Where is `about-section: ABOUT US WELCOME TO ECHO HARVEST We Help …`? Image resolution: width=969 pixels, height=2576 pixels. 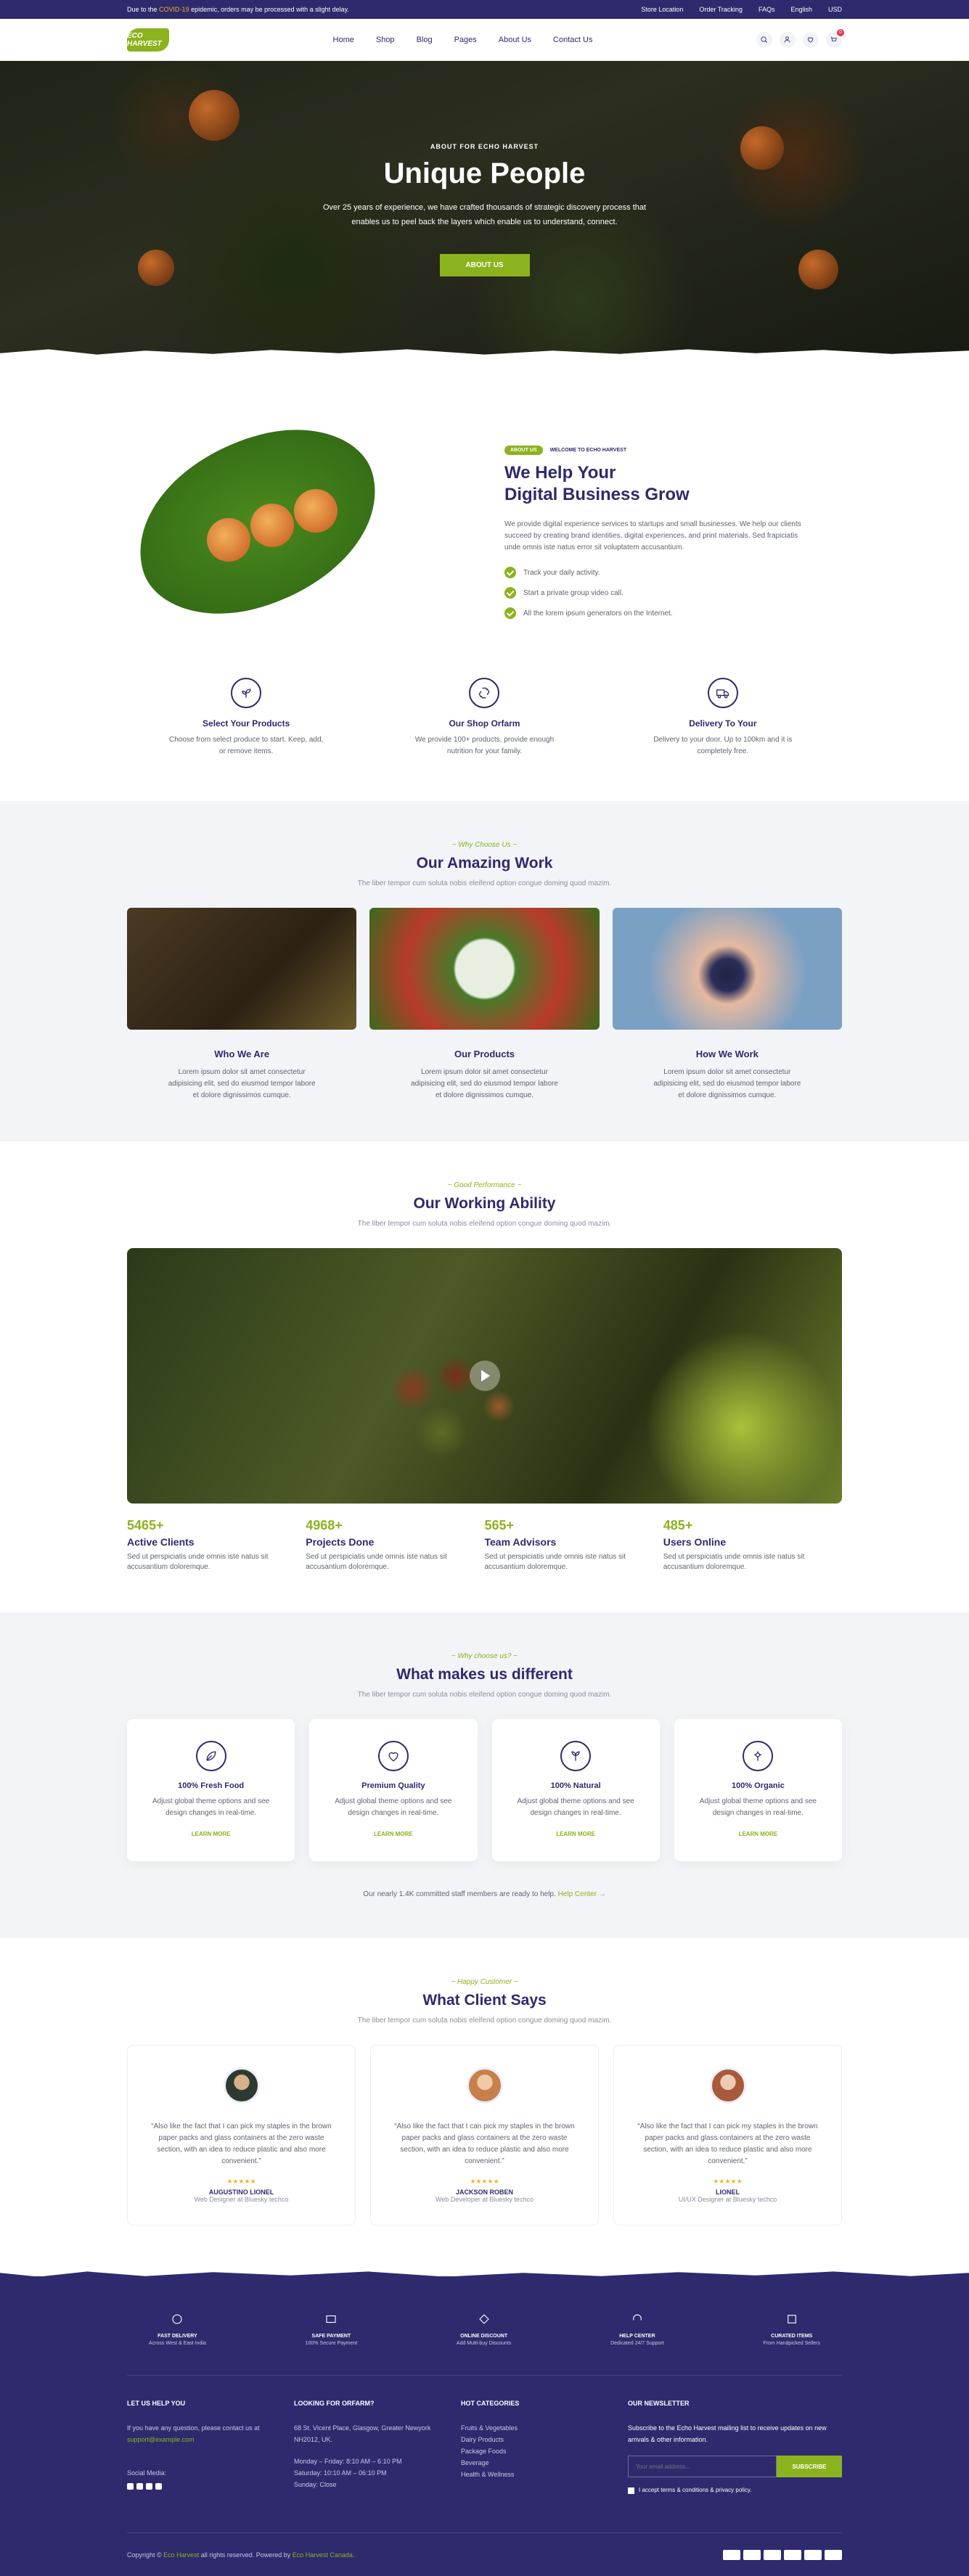
about-section: ABOUT US WELCOME TO ECHO HARVEST We Help … is located at coordinates (484, 518).